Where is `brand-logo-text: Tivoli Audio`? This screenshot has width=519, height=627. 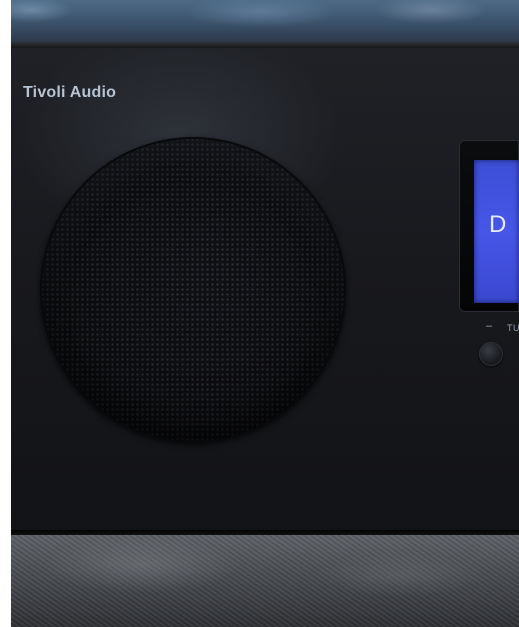 brand-logo-text: Tivoli Audio is located at coordinates (70, 92).